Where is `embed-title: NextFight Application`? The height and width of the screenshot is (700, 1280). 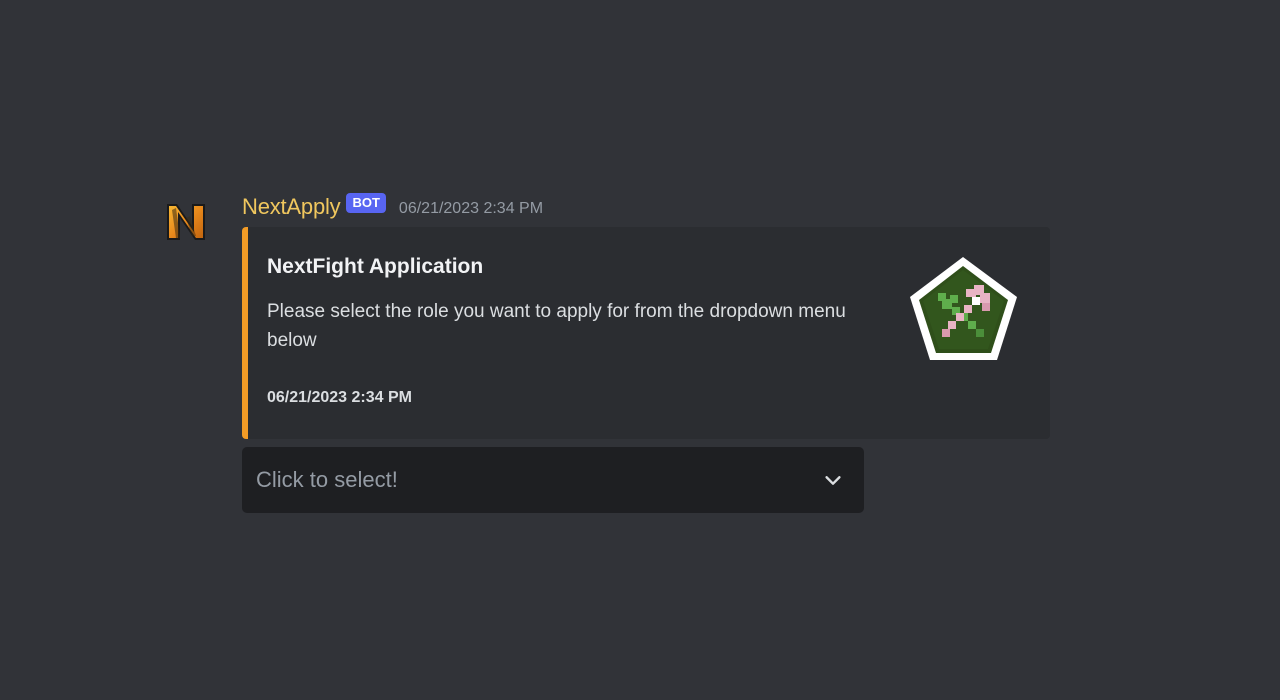 embed-title: NextFight Application is located at coordinates (375, 266).